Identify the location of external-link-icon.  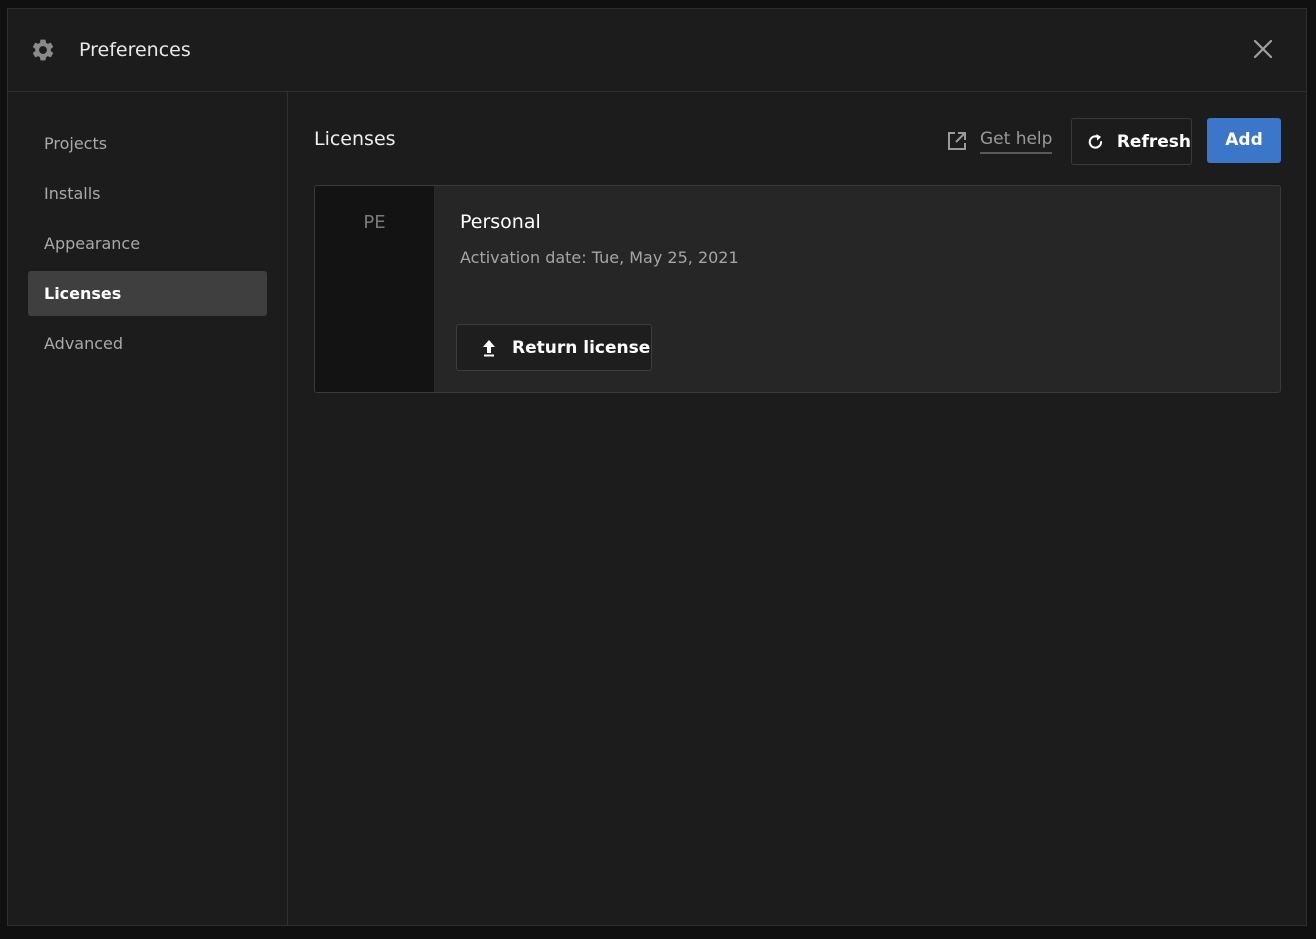
(957, 141).